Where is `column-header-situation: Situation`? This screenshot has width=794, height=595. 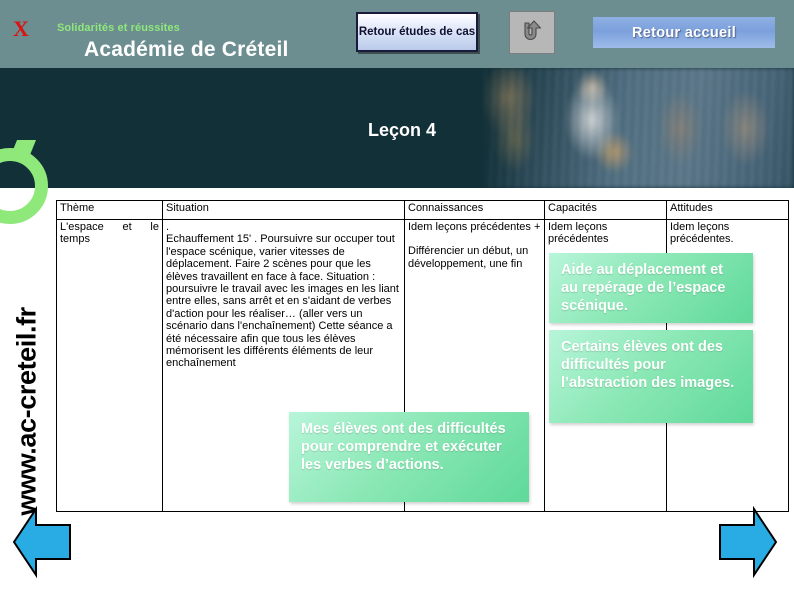 column-header-situation: Situation is located at coordinates (283, 210).